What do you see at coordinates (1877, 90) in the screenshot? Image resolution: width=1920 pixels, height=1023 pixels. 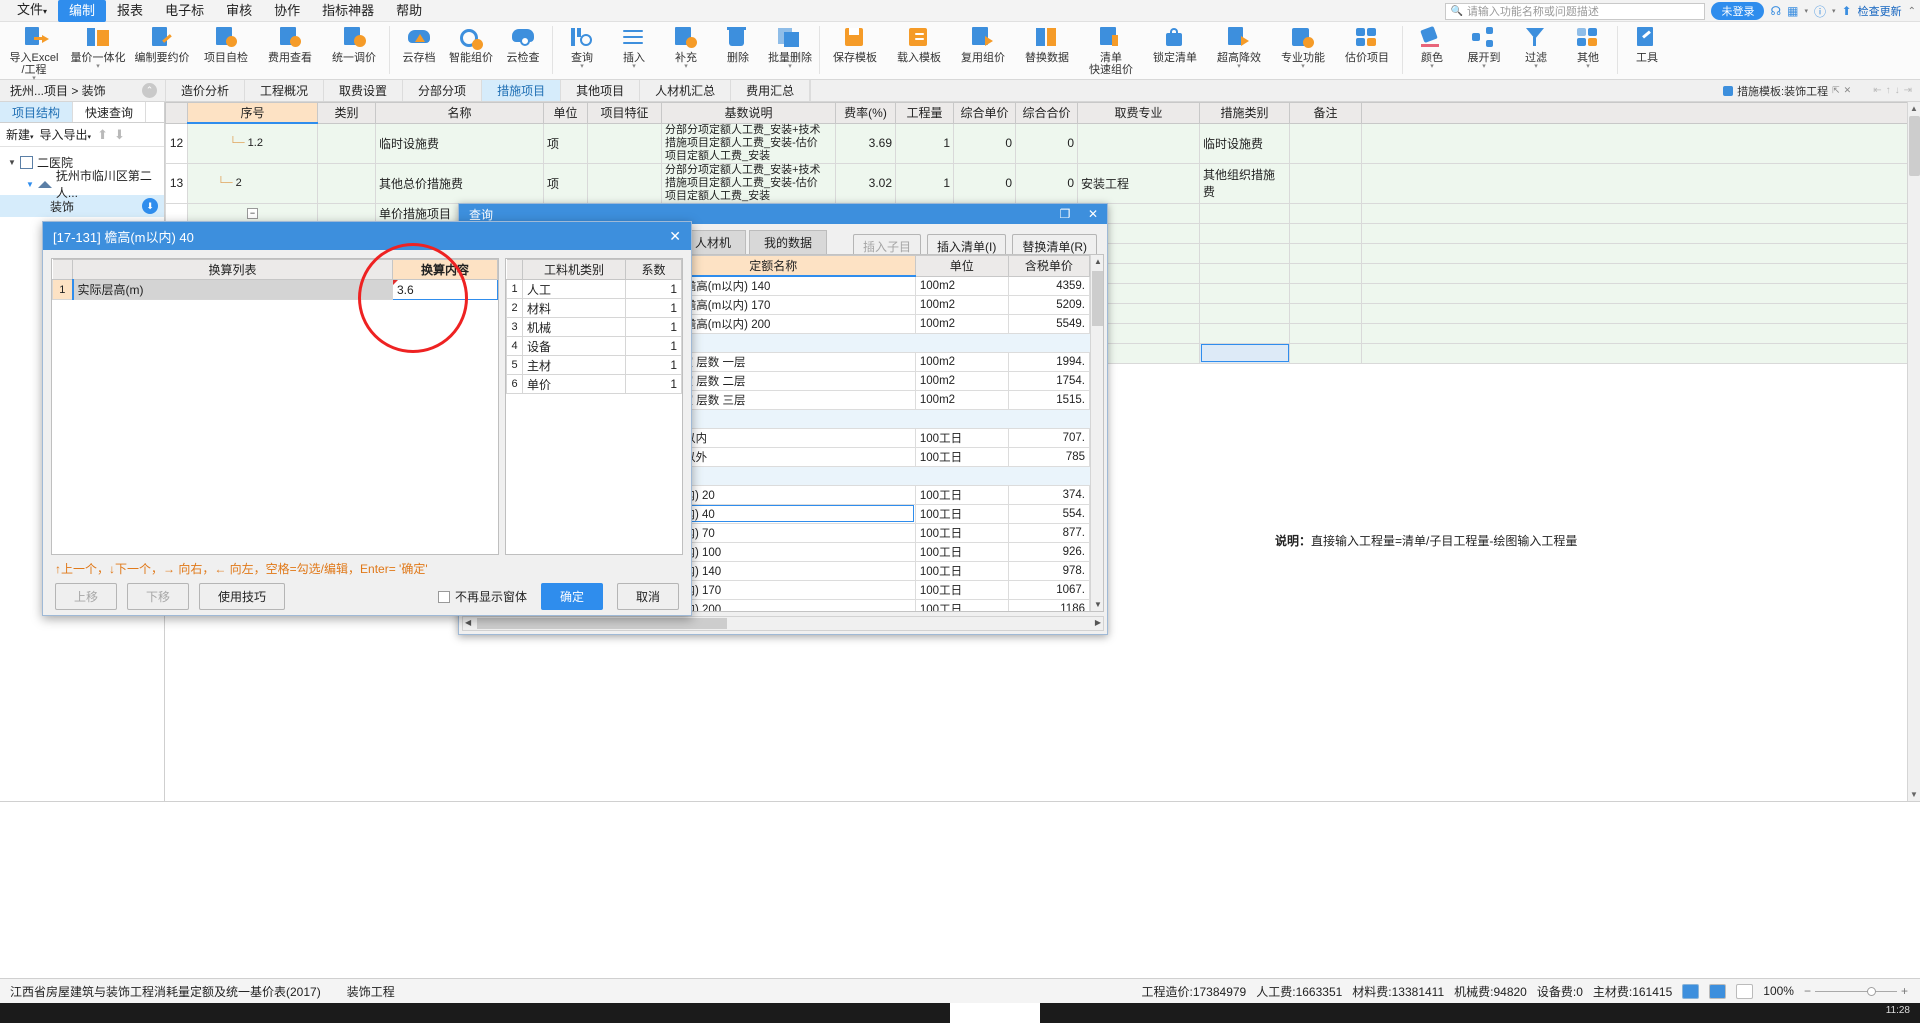 I see `nav-first-icon: ⇤` at bounding box center [1877, 90].